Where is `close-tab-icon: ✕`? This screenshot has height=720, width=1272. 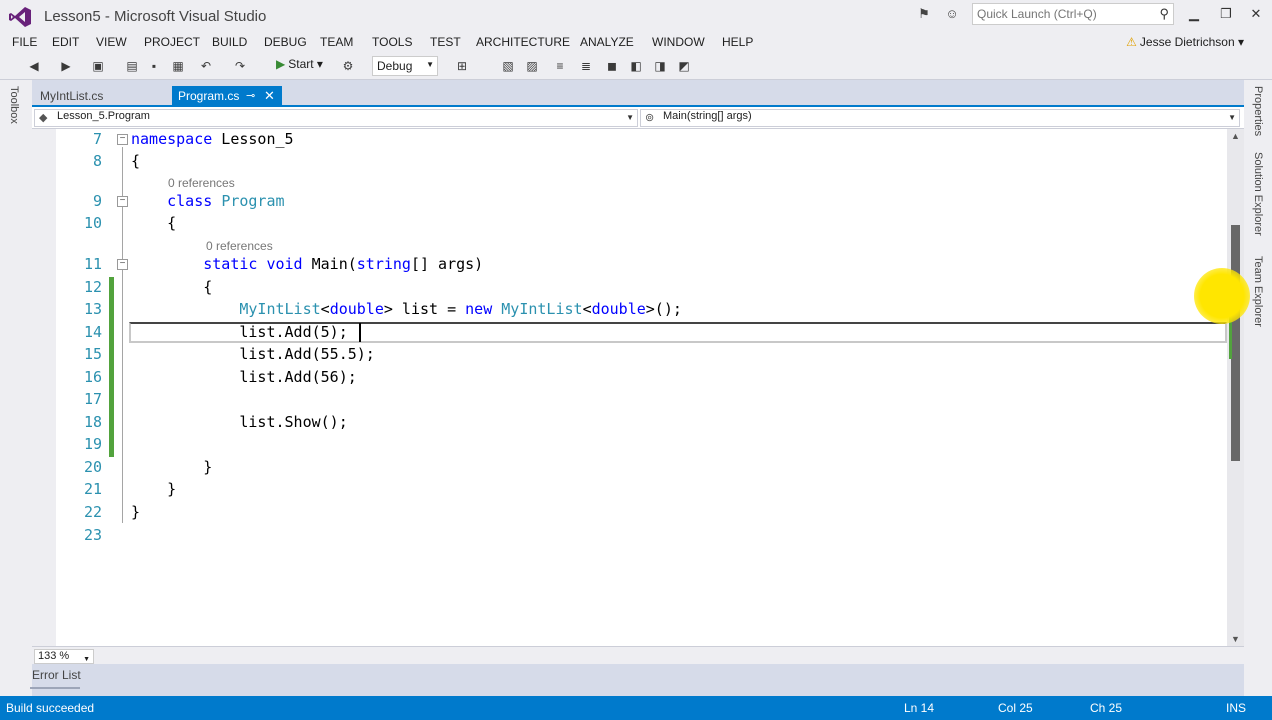 close-tab-icon: ✕ is located at coordinates (269, 96).